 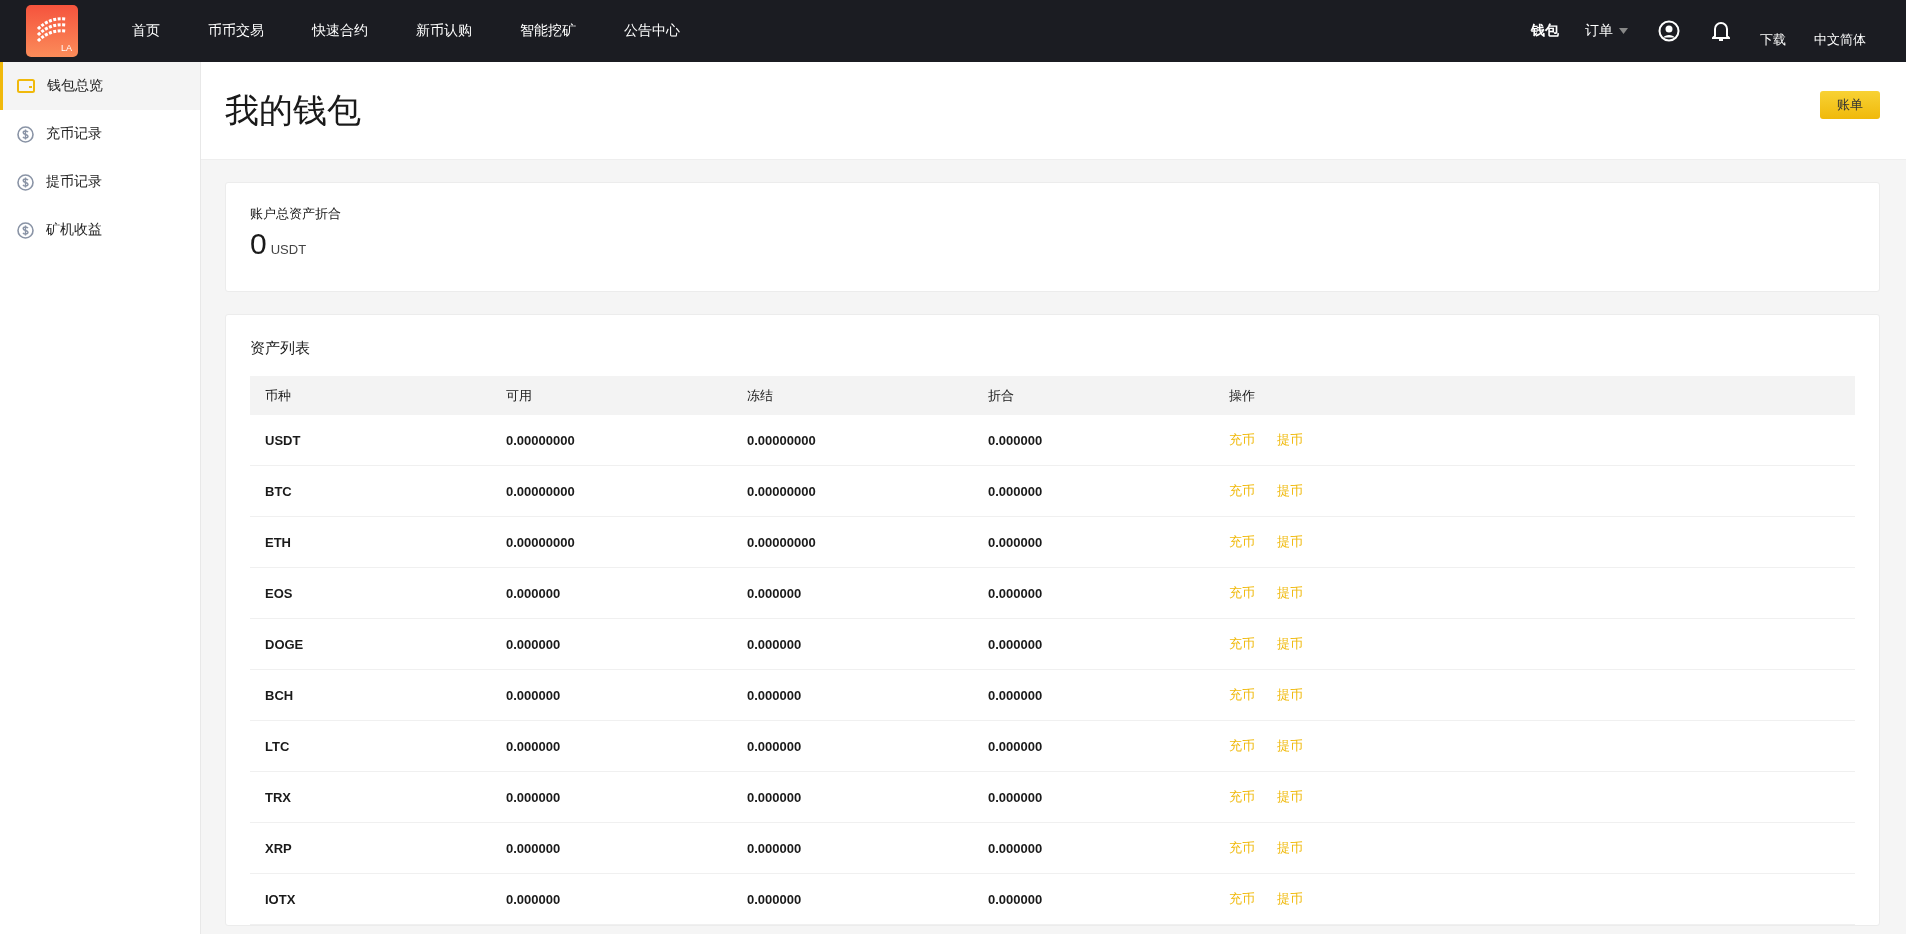 What do you see at coordinates (1840, 40) in the screenshot?
I see `language-link: 中文简体` at bounding box center [1840, 40].